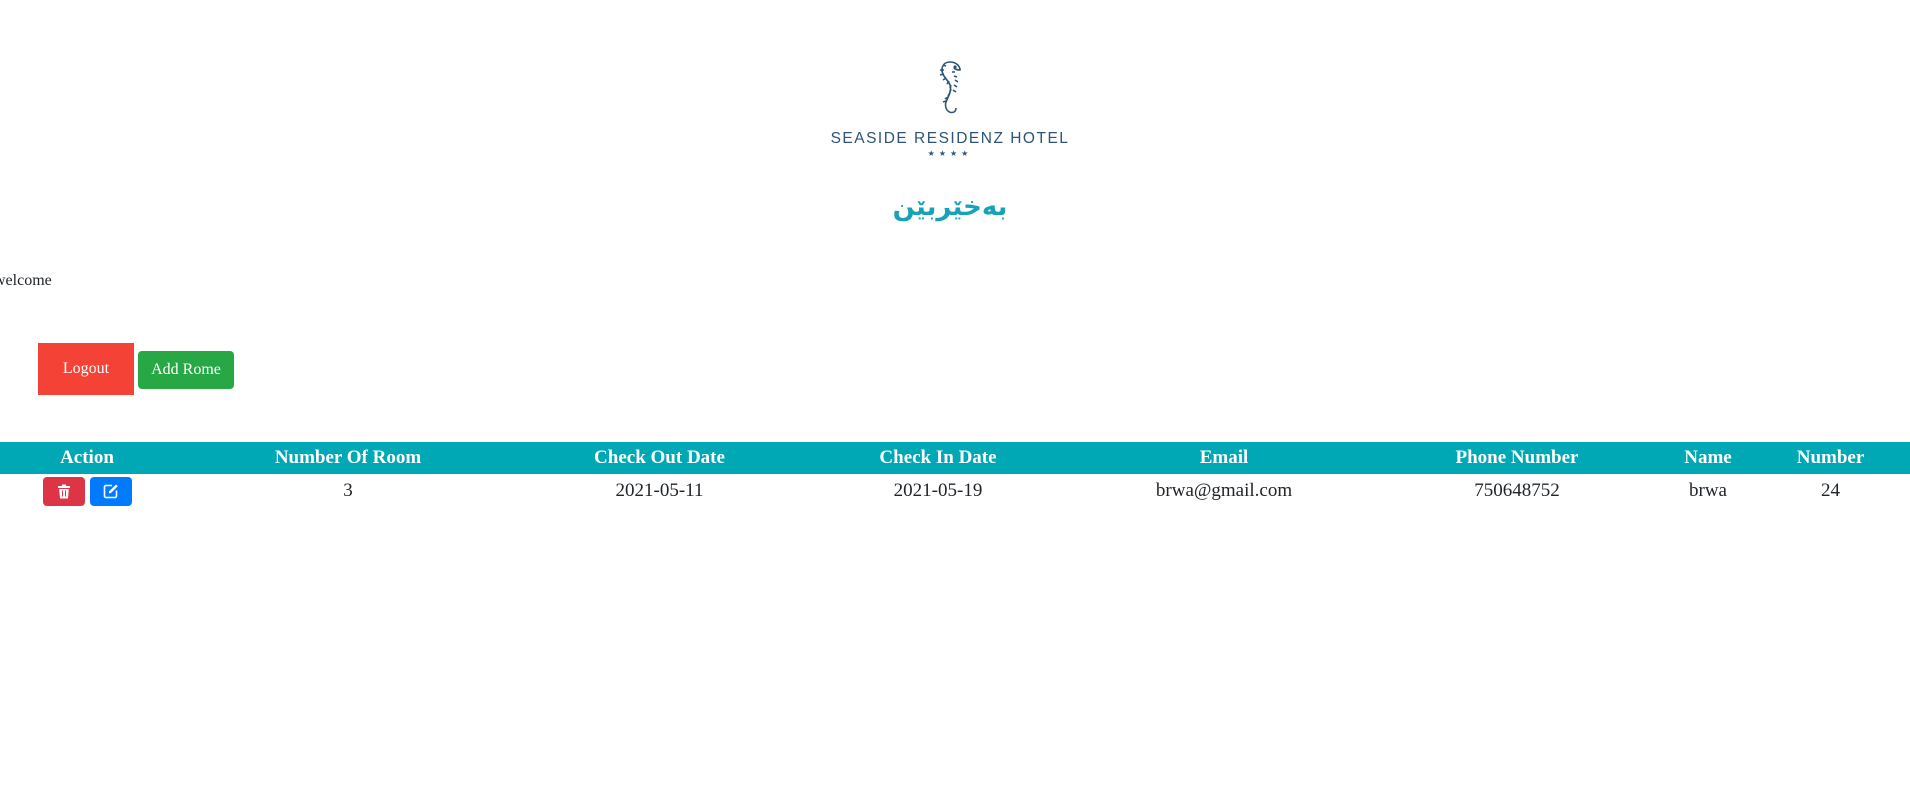 The width and height of the screenshot is (1910, 801). Describe the element at coordinates (1224, 458) in the screenshot. I see `column-header-email: Email` at that location.